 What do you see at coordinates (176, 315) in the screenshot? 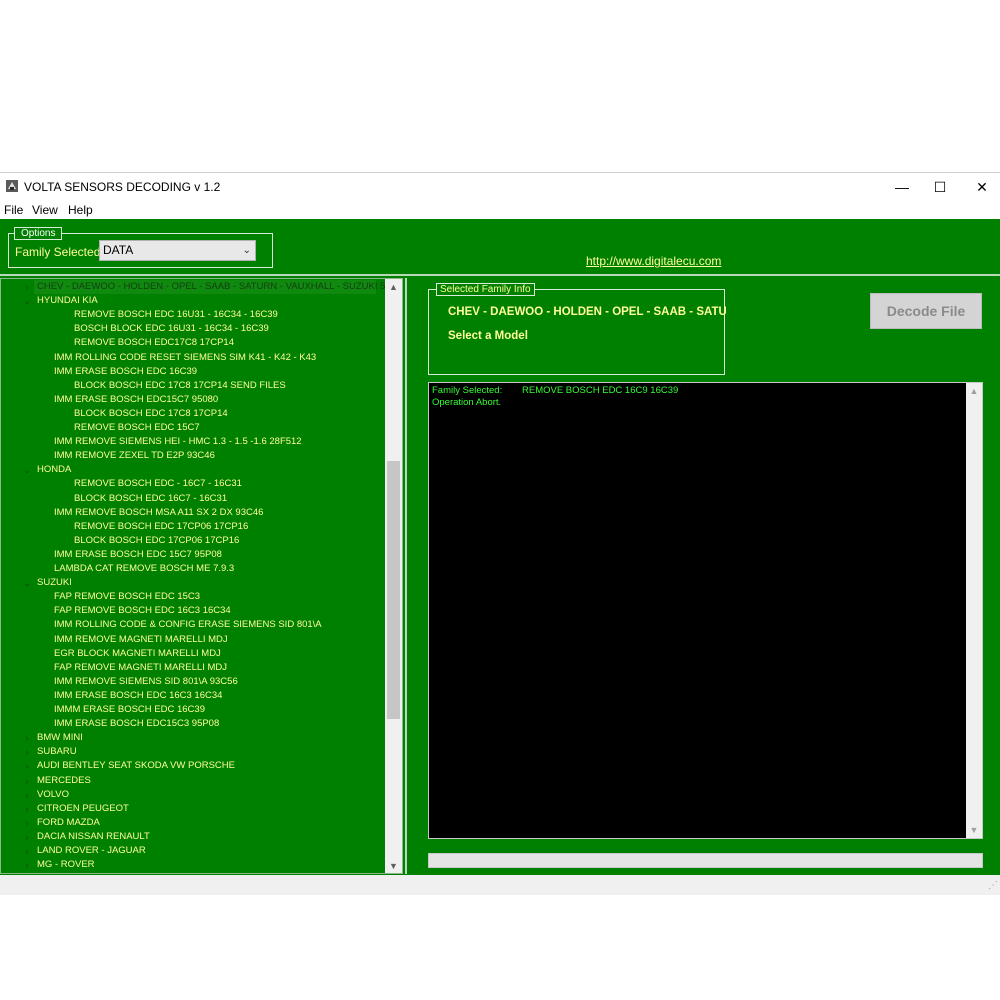
I see `tree-item: REMOVE BOSCH EDC 16U31 - 16C34 - 16C39` at bounding box center [176, 315].